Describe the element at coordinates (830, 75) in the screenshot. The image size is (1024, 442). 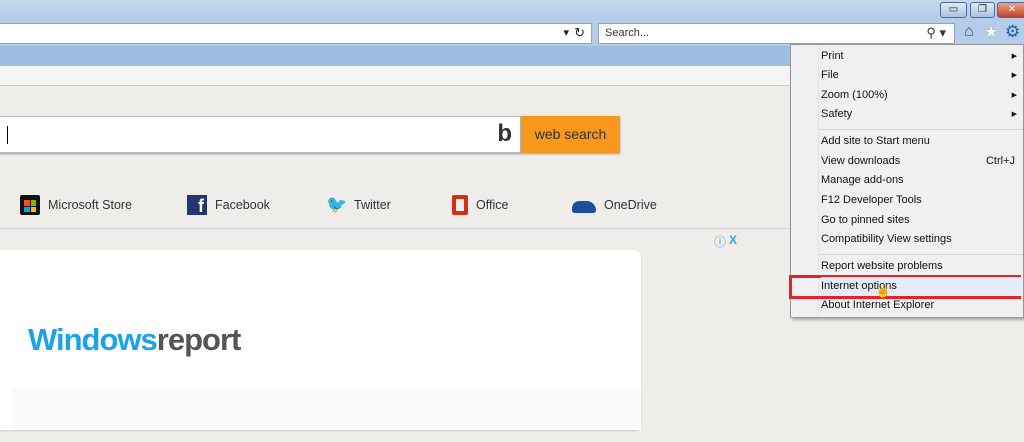
I see `menu-label: File` at that location.